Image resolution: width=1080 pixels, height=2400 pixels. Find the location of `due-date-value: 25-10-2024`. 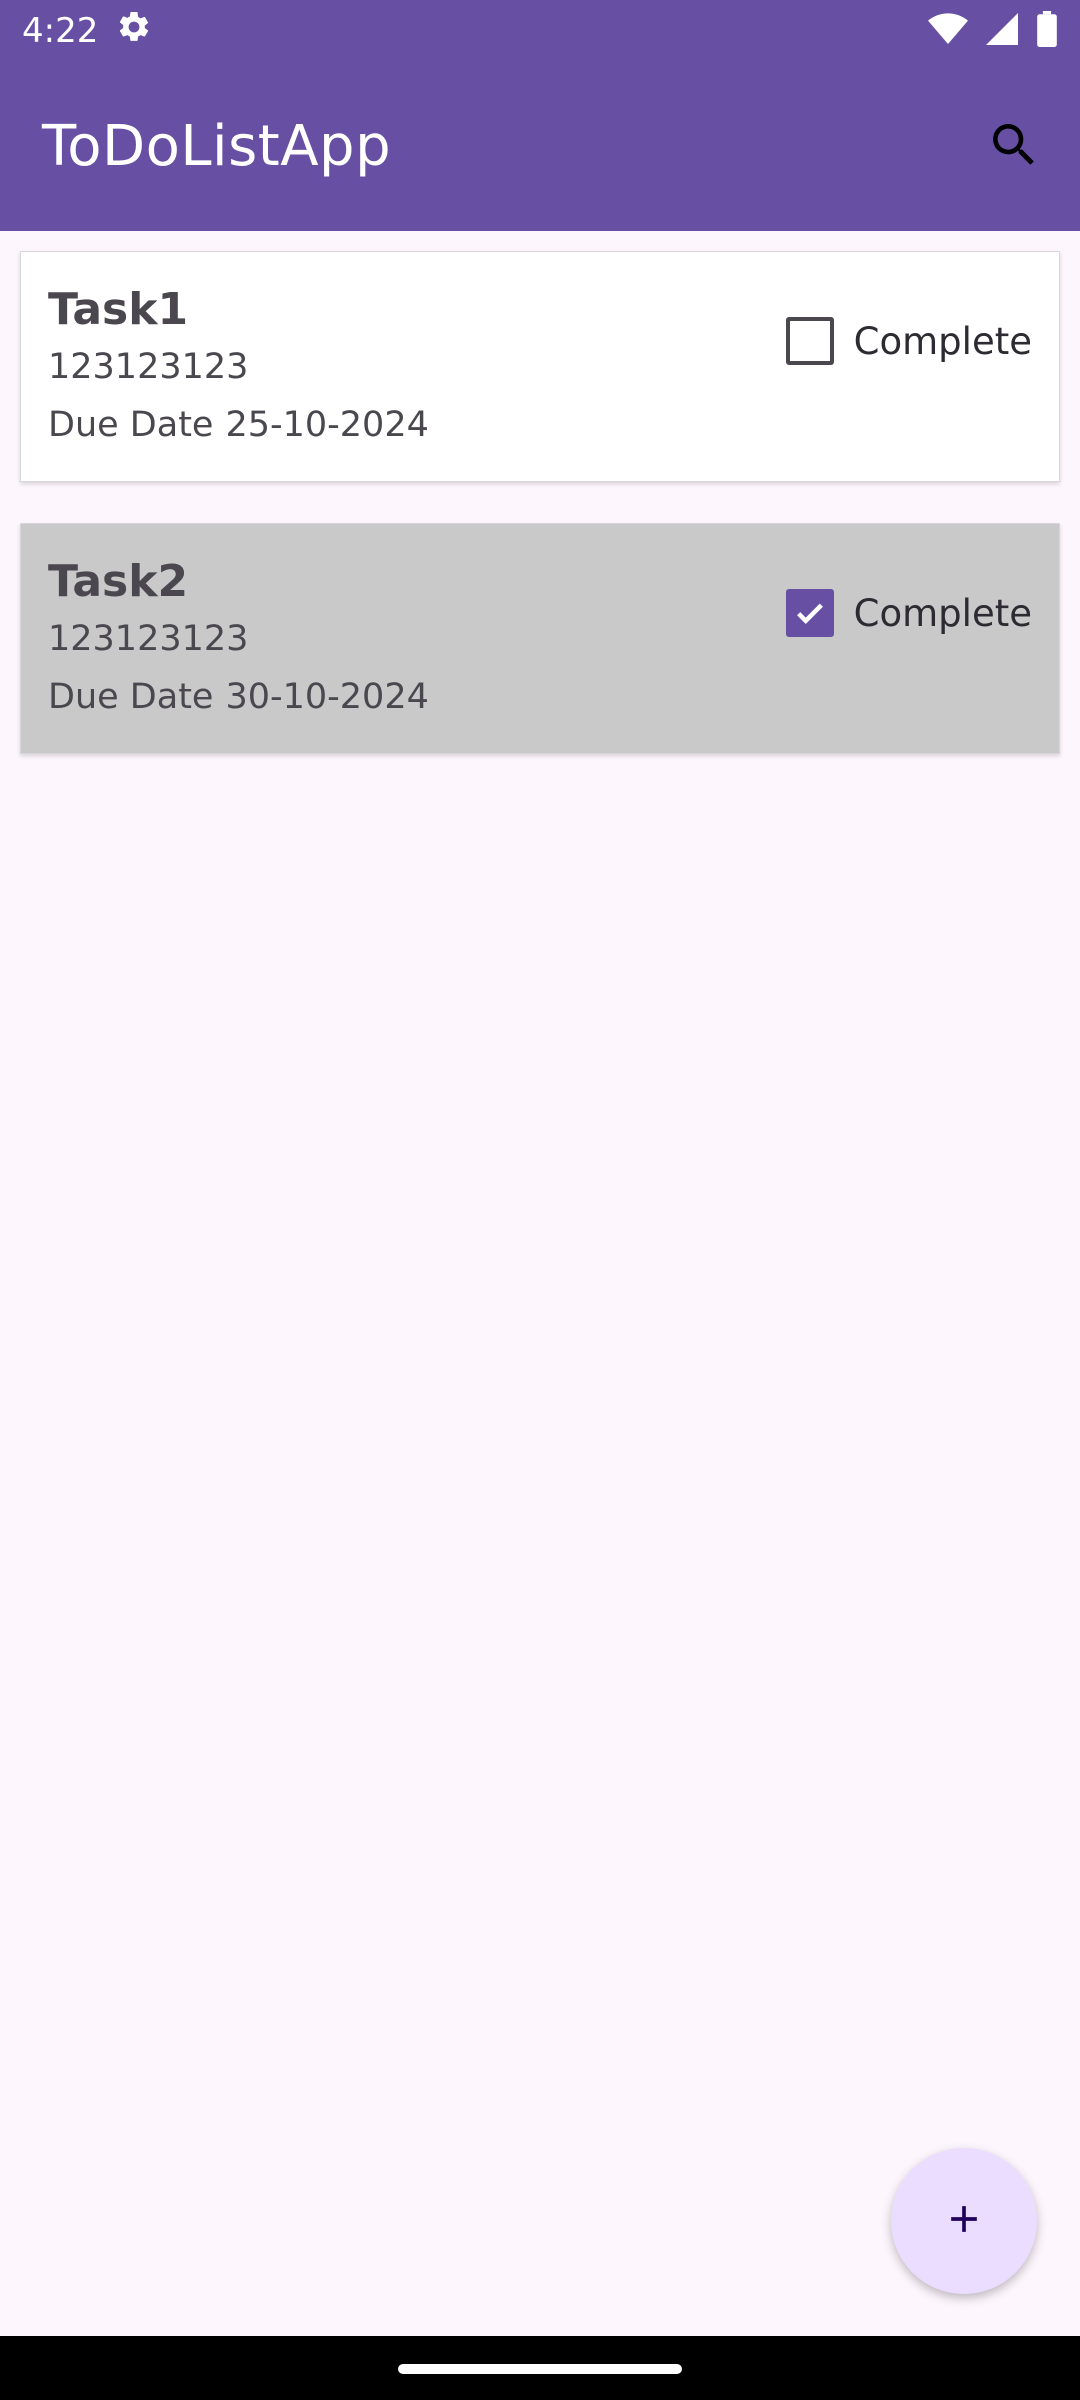

due-date-value: 25-10-2024 is located at coordinates (327, 425).